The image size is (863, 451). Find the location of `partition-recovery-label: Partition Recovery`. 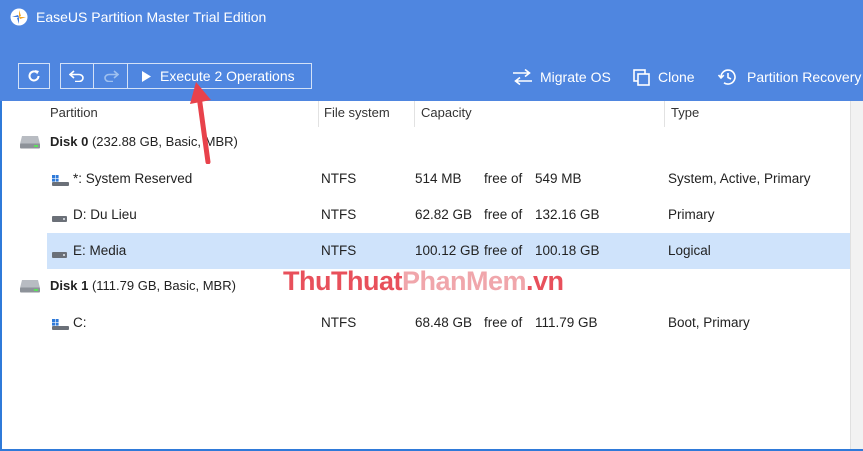

partition-recovery-label: Partition Recovery is located at coordinates (804, 77).